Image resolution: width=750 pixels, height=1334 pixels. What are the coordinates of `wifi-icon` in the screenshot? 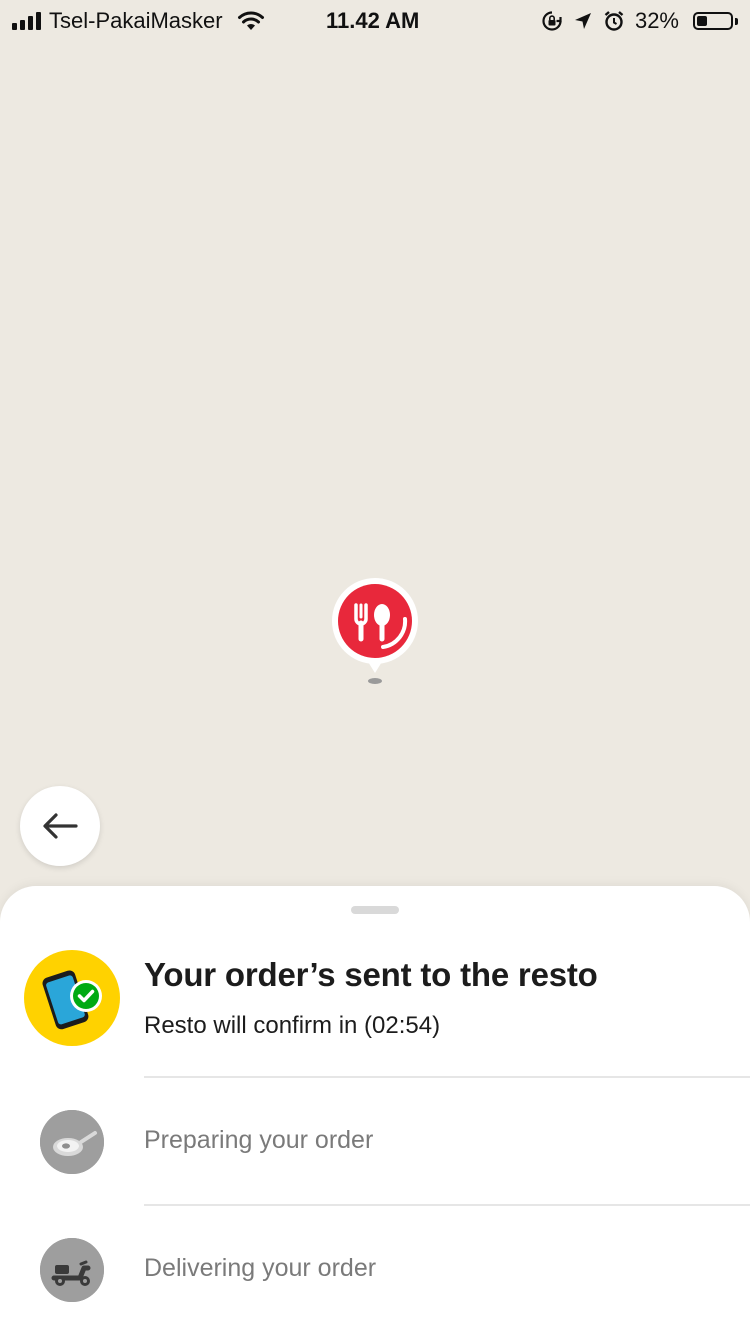 It's located at (250, 20).